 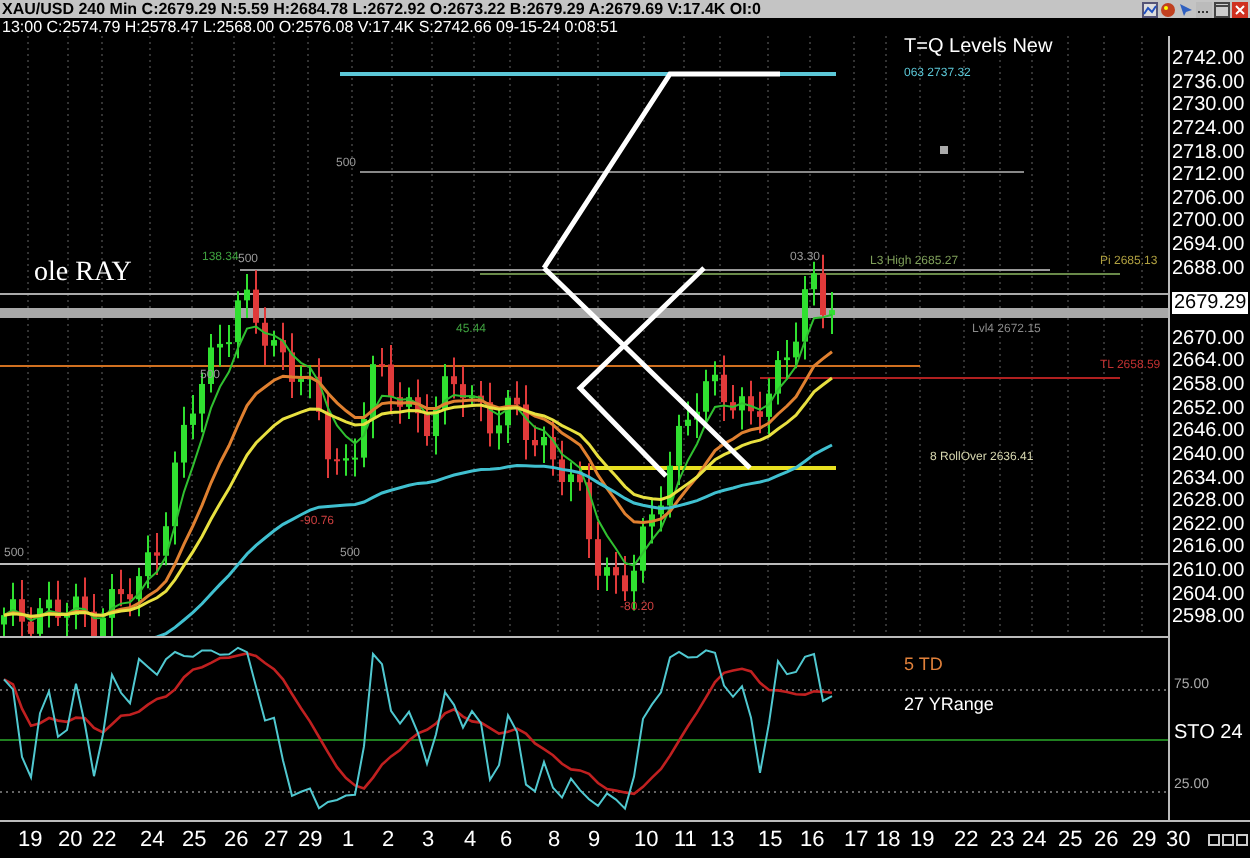 I want to click on menu-icon, so click(x=1204, y=9).